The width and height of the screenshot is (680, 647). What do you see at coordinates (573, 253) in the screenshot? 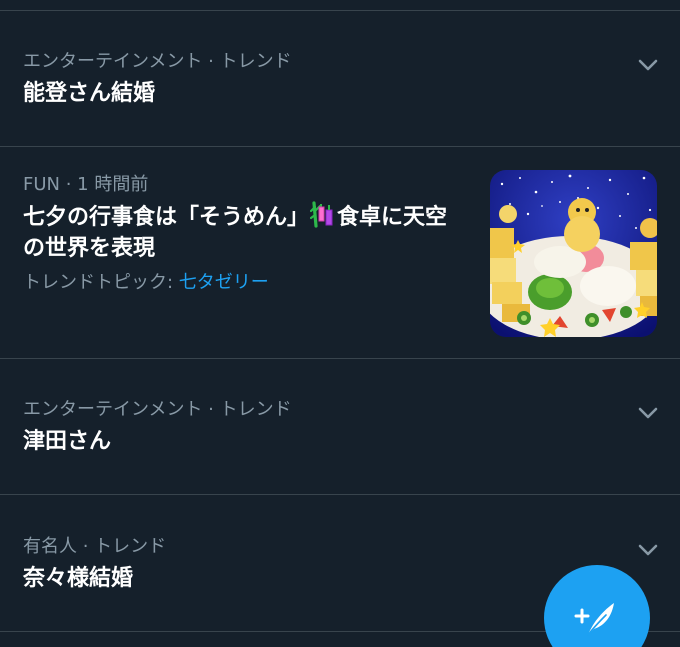
I see `somen-dish-image` at bounding box center [573, 253].